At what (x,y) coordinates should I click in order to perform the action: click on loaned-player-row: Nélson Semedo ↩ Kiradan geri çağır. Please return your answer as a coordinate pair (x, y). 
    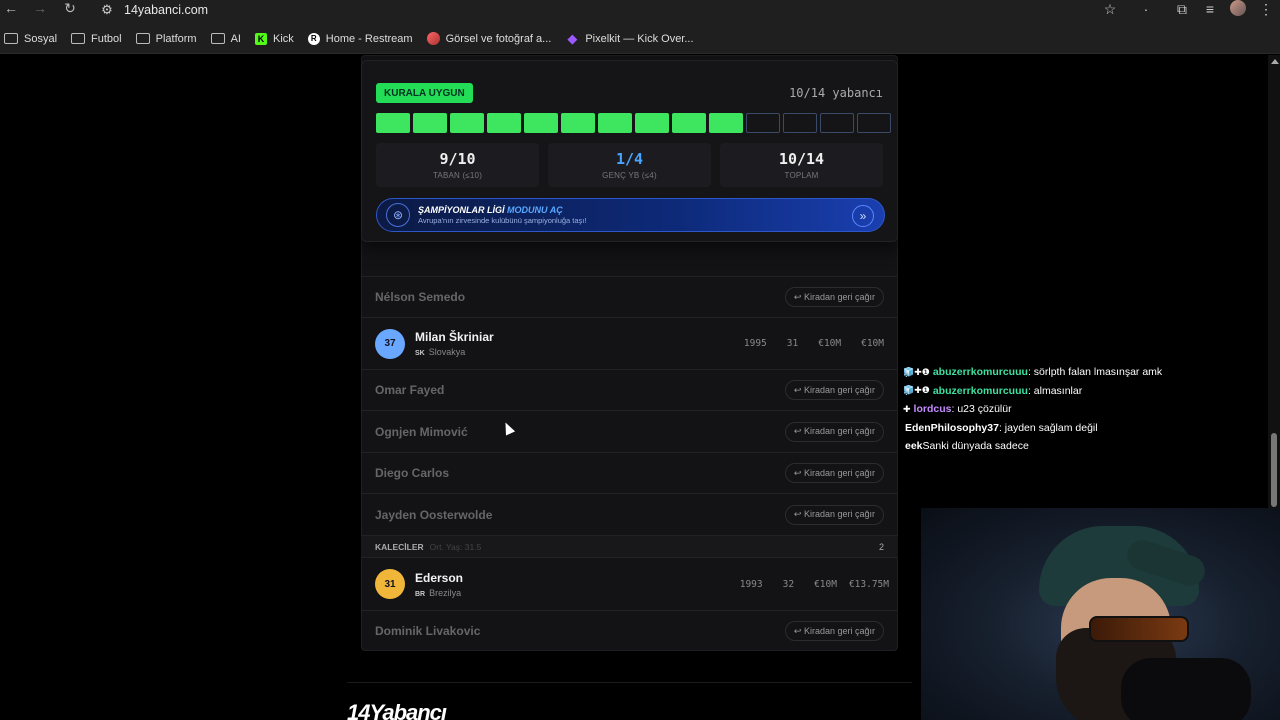
    Looking at the image, I should click on (629, 296).